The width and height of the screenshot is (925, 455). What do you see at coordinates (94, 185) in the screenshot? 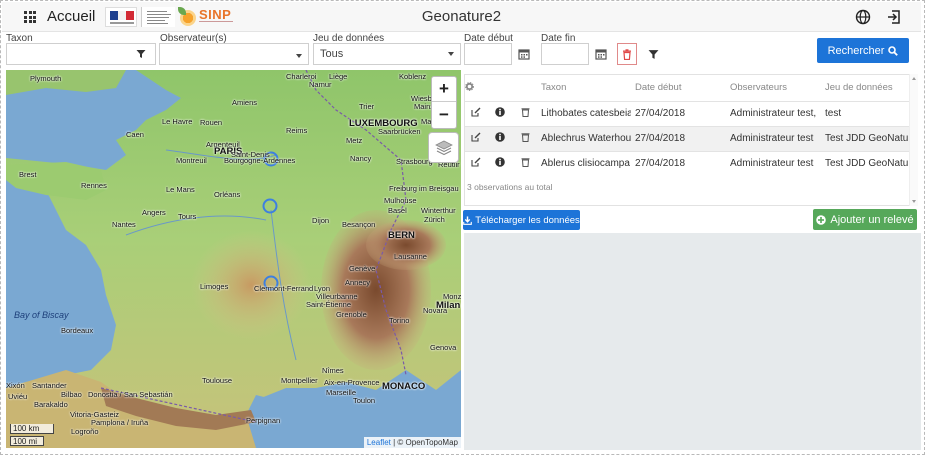
I see `city-label: Rennes` at bounding box center [94, 185].